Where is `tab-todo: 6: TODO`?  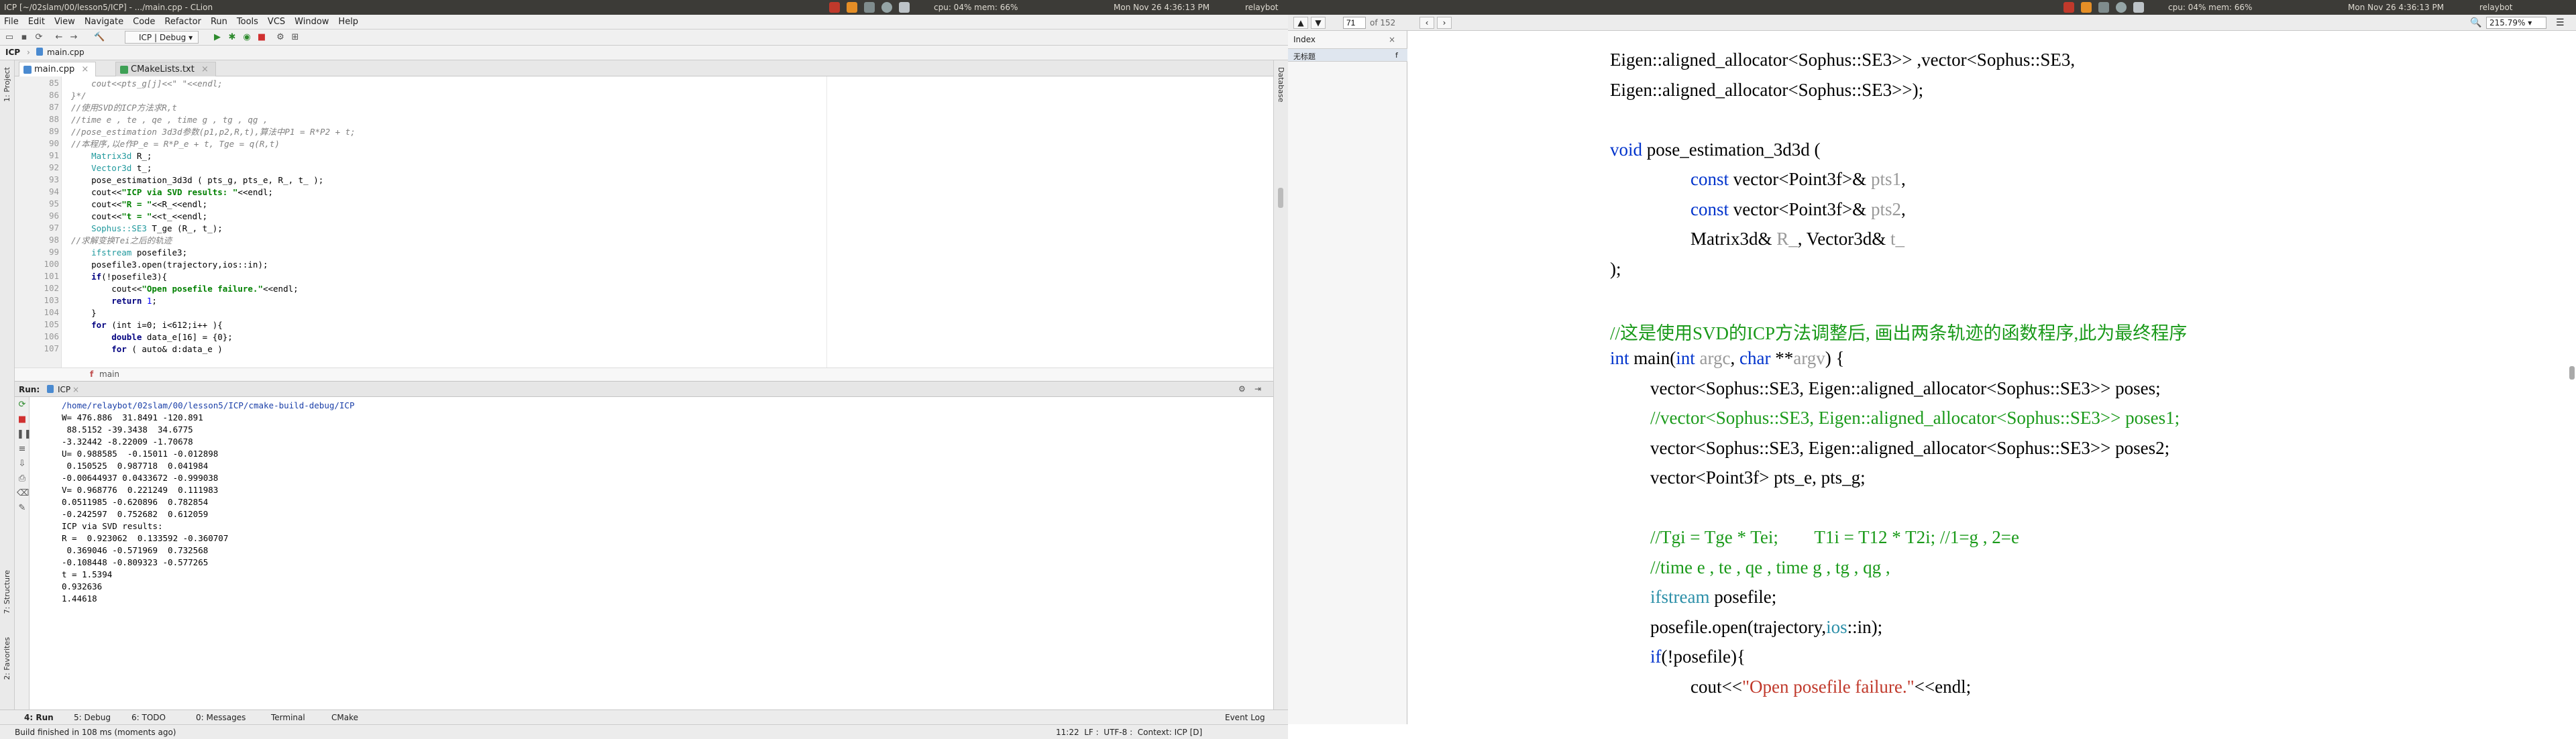
tab-todo: 6: TODO is located at coordinates (148, 717).